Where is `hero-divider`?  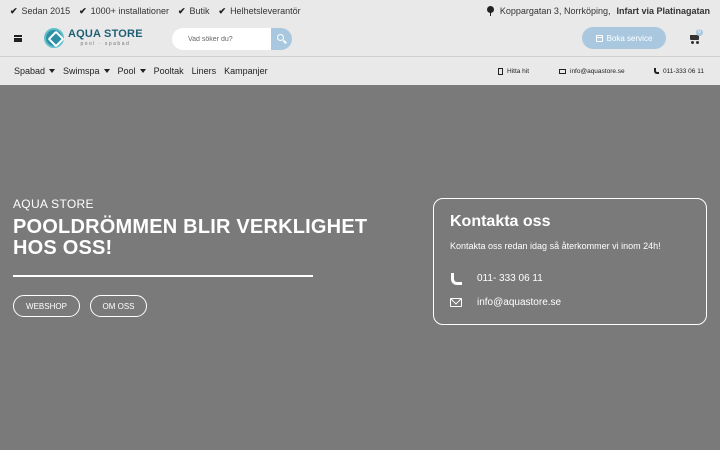
hero-divider is located at coordinates (163, 276).